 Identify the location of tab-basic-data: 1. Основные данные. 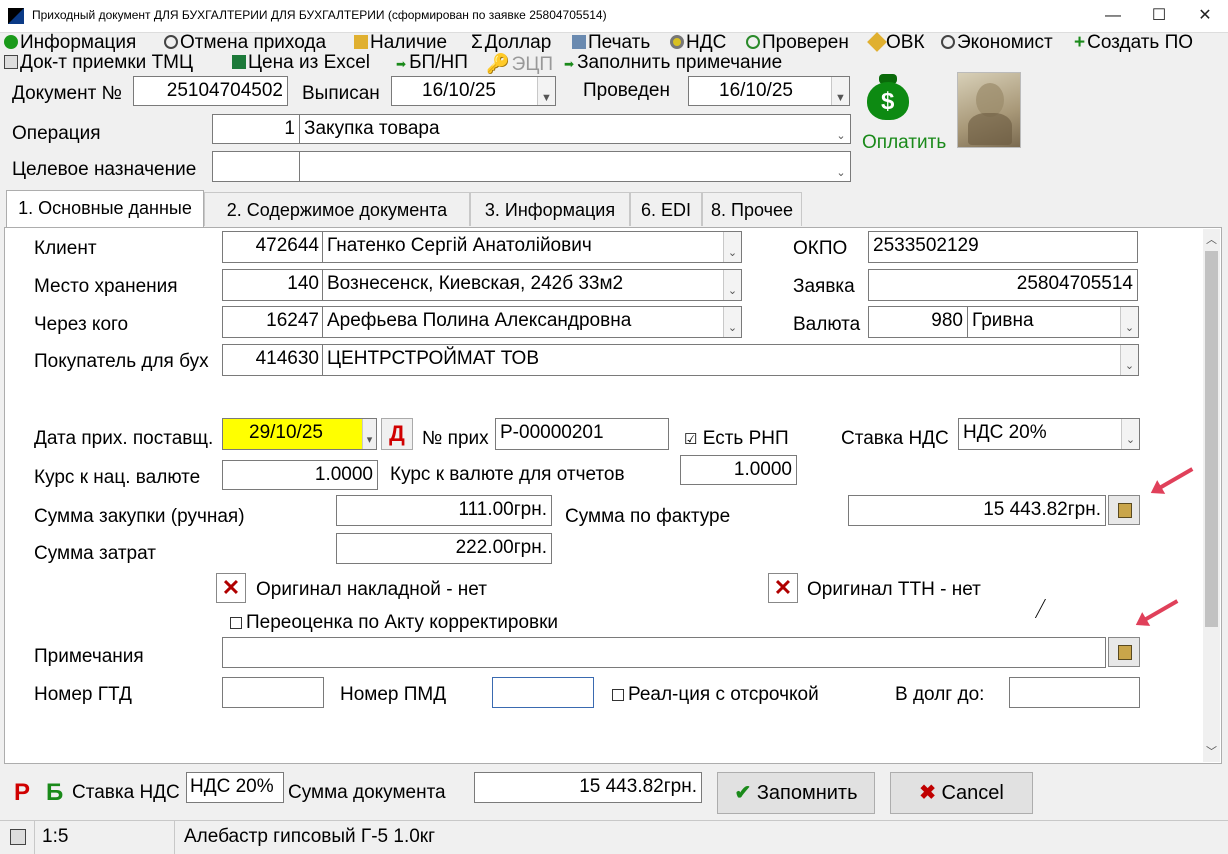
(105, 209).